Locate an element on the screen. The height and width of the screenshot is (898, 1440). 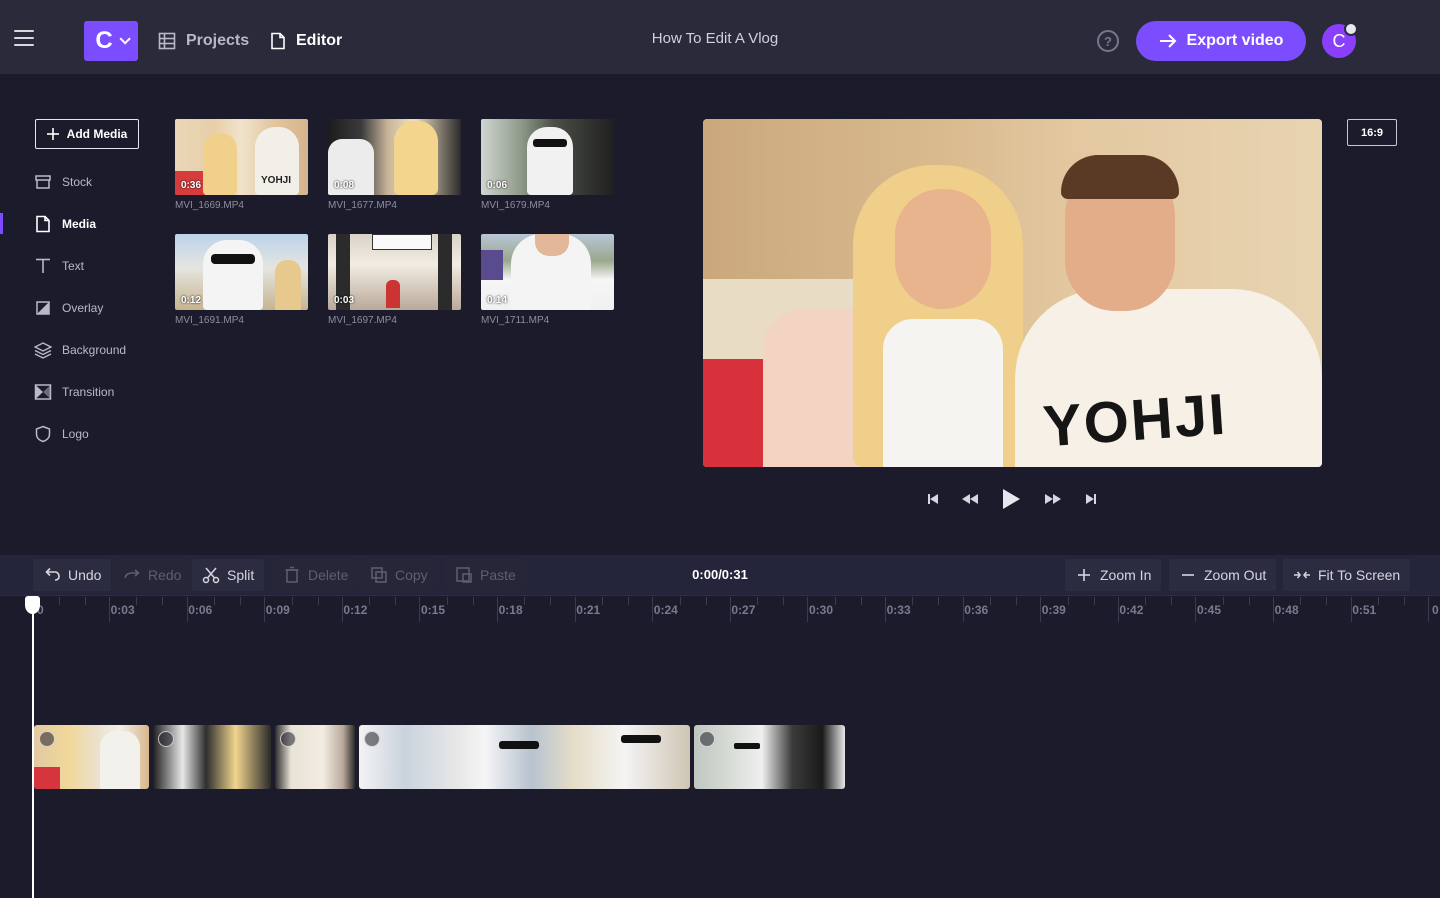
media-filename: MVI_1679.MP4 is located at coordinates (515, 205).